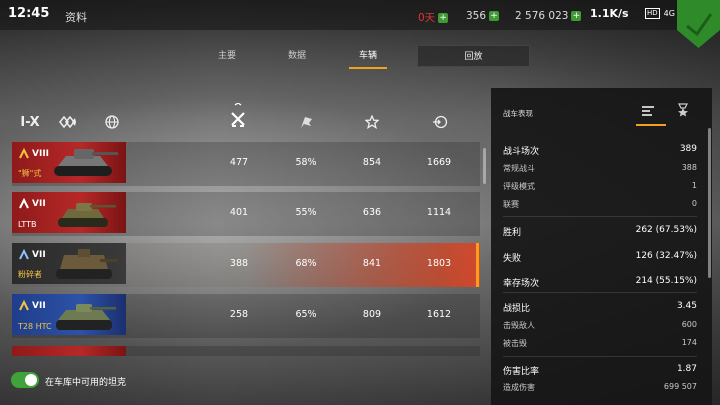  What do you see at coordinates (30, 173) in the screenshot?
I see `tank-name: "狮"式` at bounding box center [30, 173].